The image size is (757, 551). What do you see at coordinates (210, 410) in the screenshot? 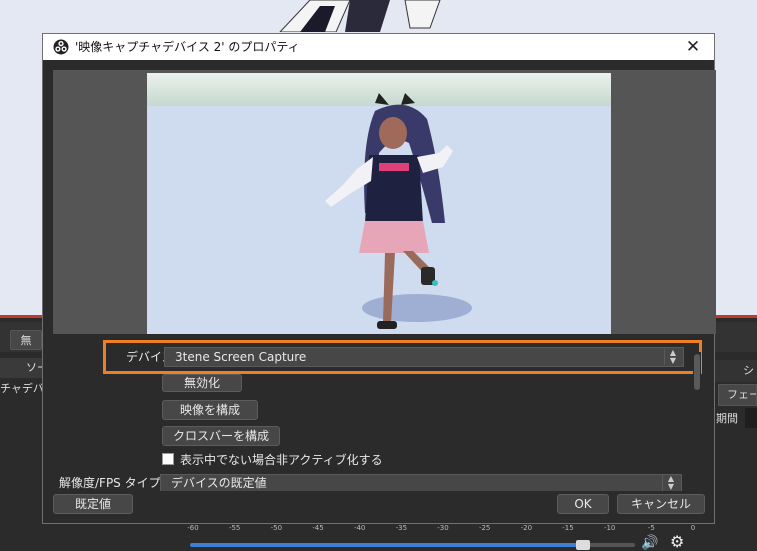
I see `configure-video-button: 映像を構成` at bounding box center [210, 410].